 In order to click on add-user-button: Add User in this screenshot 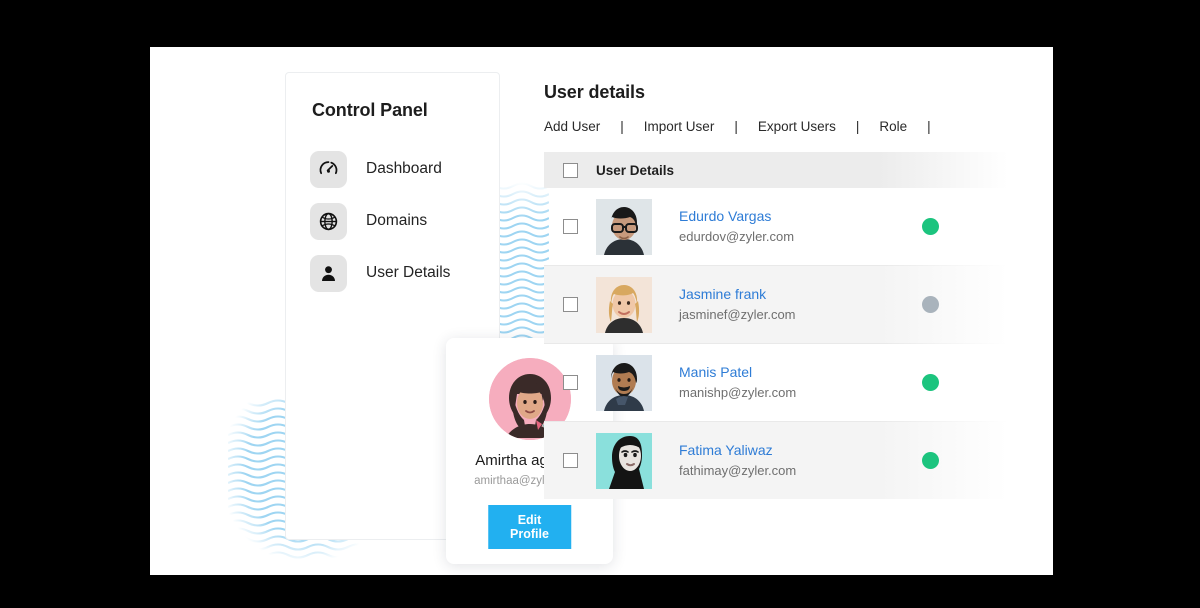, I will do `click(572, 126)`.